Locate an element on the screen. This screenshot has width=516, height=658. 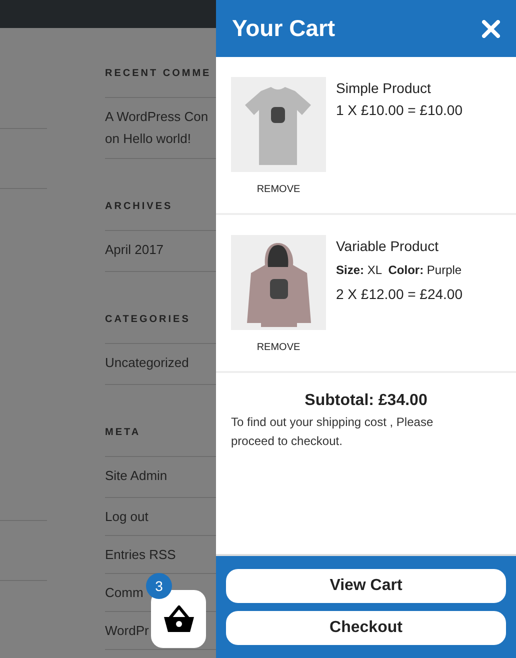
close-icon is located at coordinates (491, 29).